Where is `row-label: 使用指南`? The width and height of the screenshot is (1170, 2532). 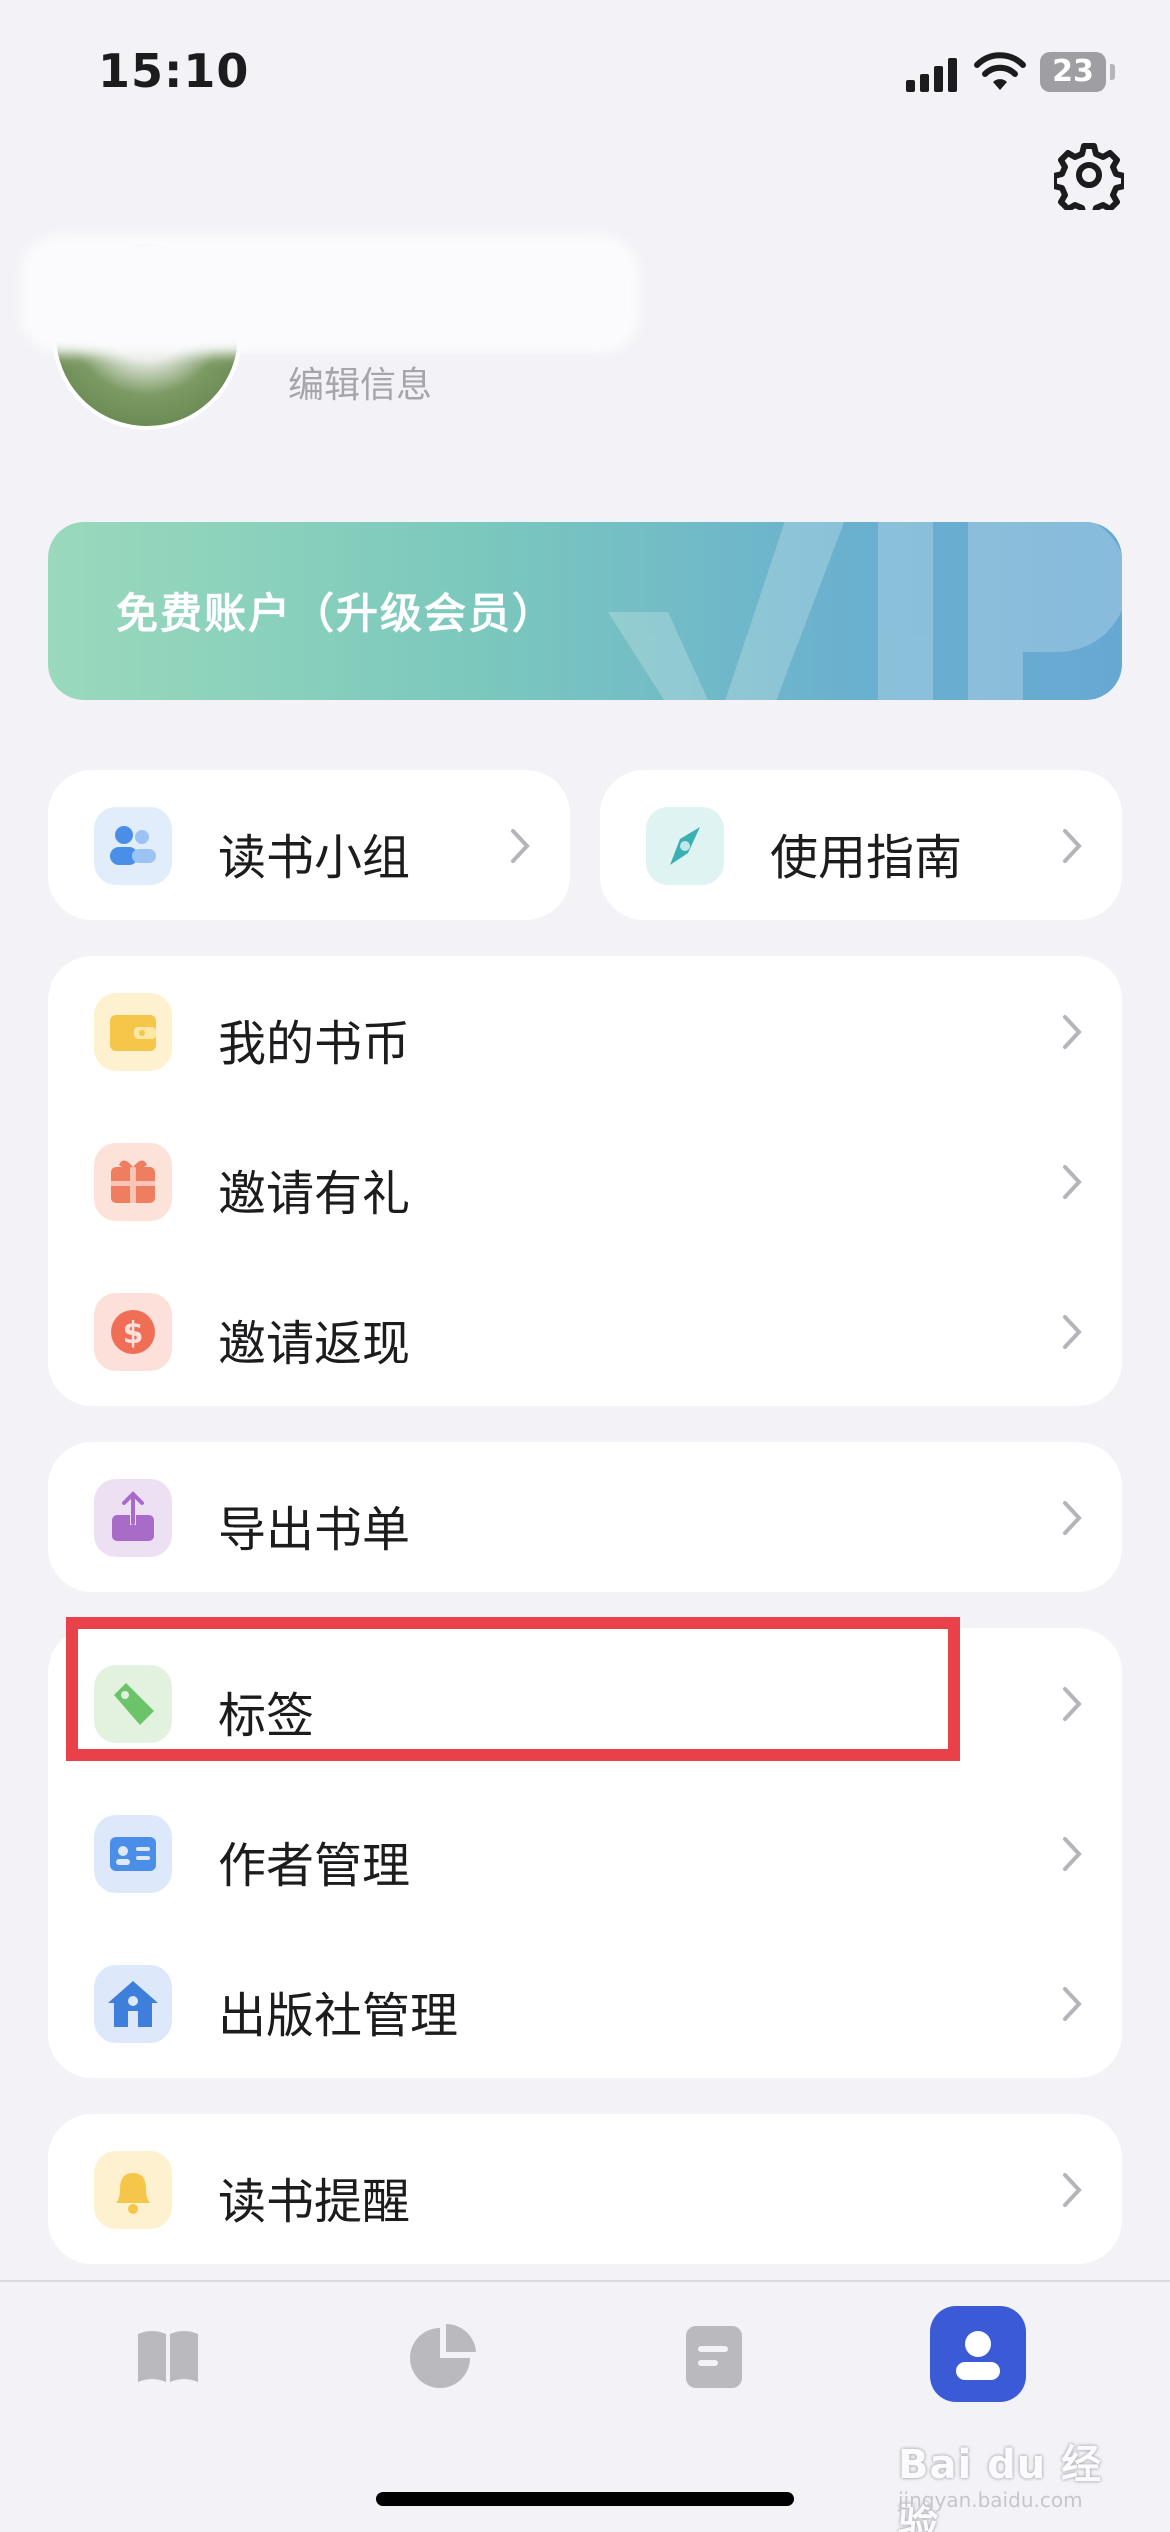 row-label: 使用指南 is located at coordinates (866, 858).